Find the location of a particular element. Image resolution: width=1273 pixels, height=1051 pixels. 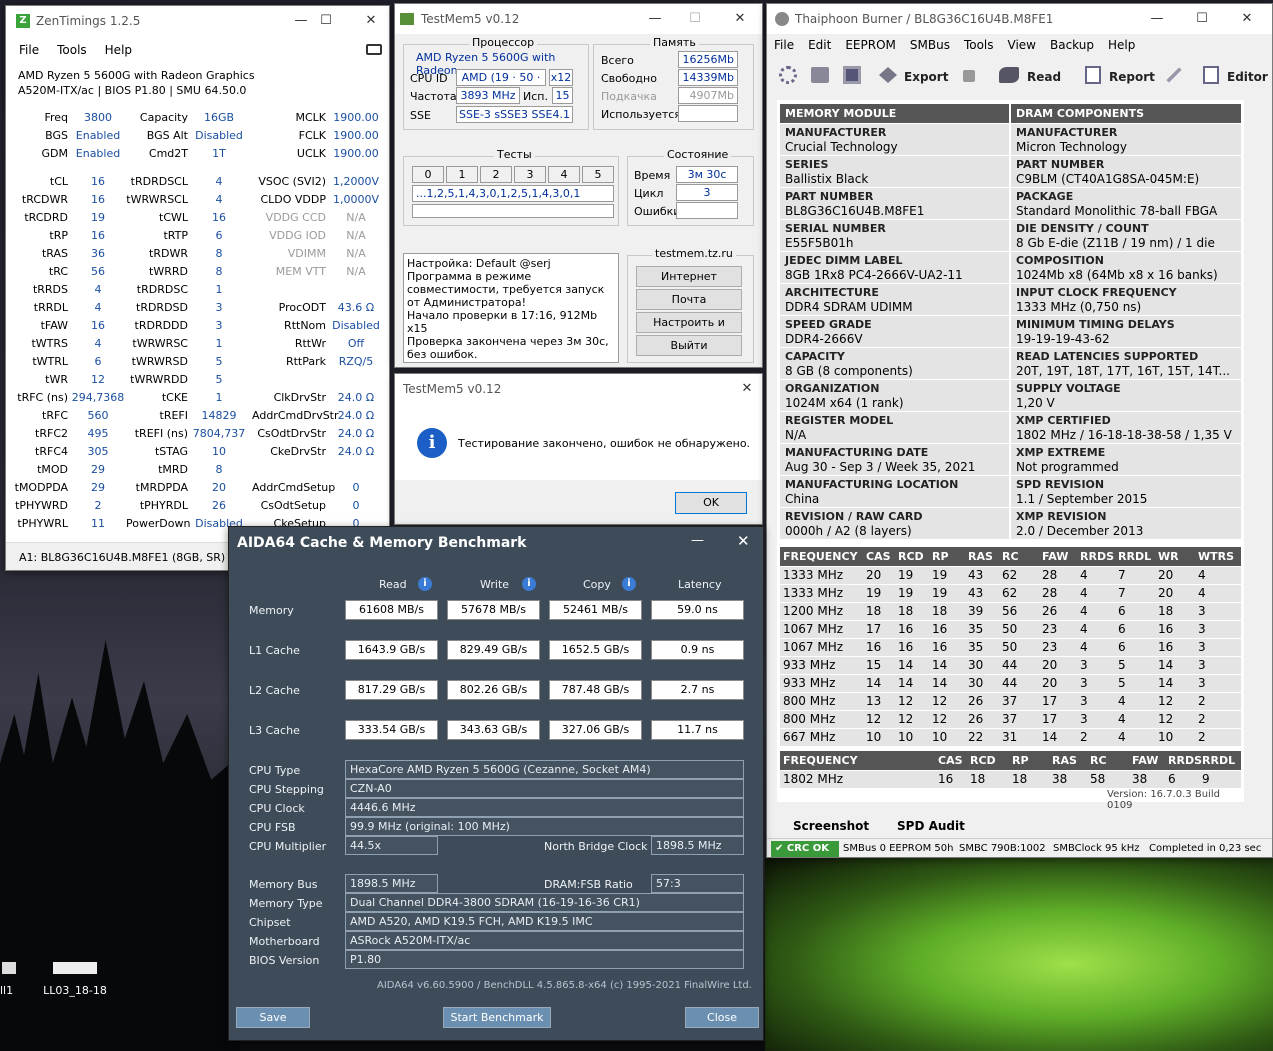

freq-cell: 19 is located at coordinates (940, 593).